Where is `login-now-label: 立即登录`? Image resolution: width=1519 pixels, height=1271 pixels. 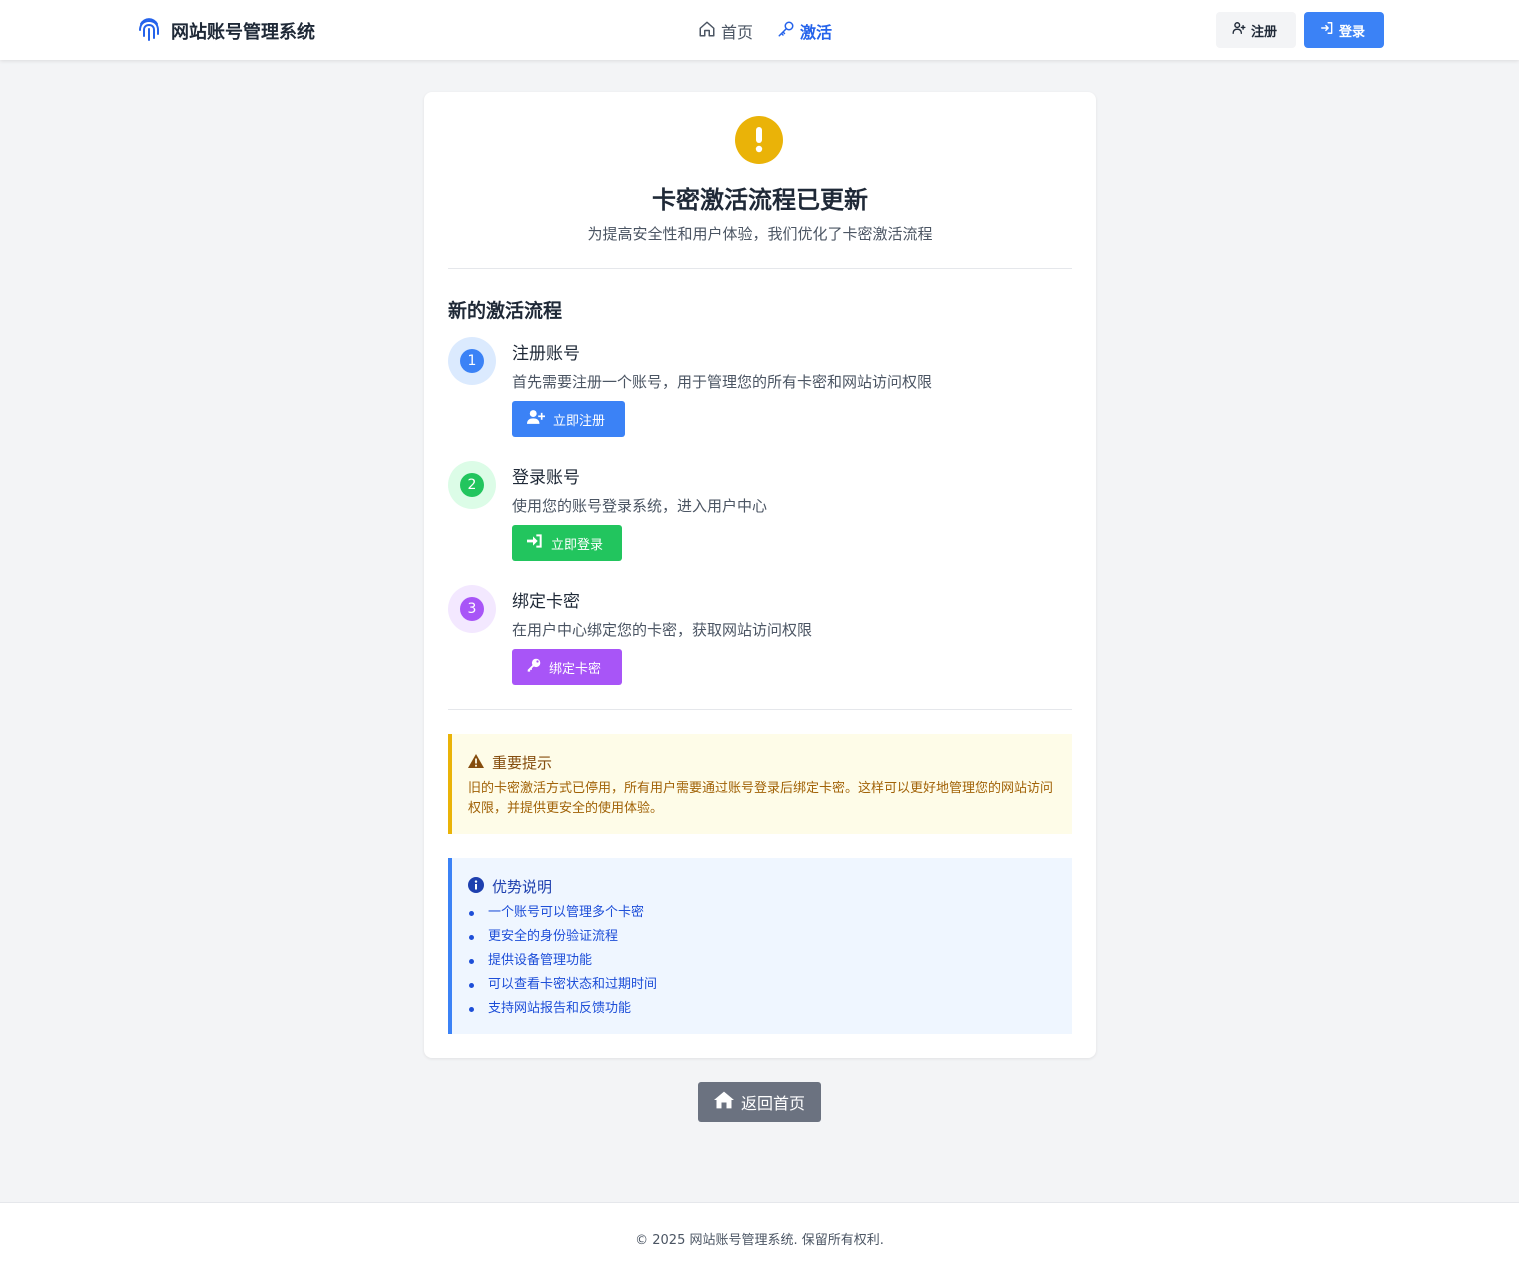 login-now-label: 立即登录 is located at coordinates (577, 545).